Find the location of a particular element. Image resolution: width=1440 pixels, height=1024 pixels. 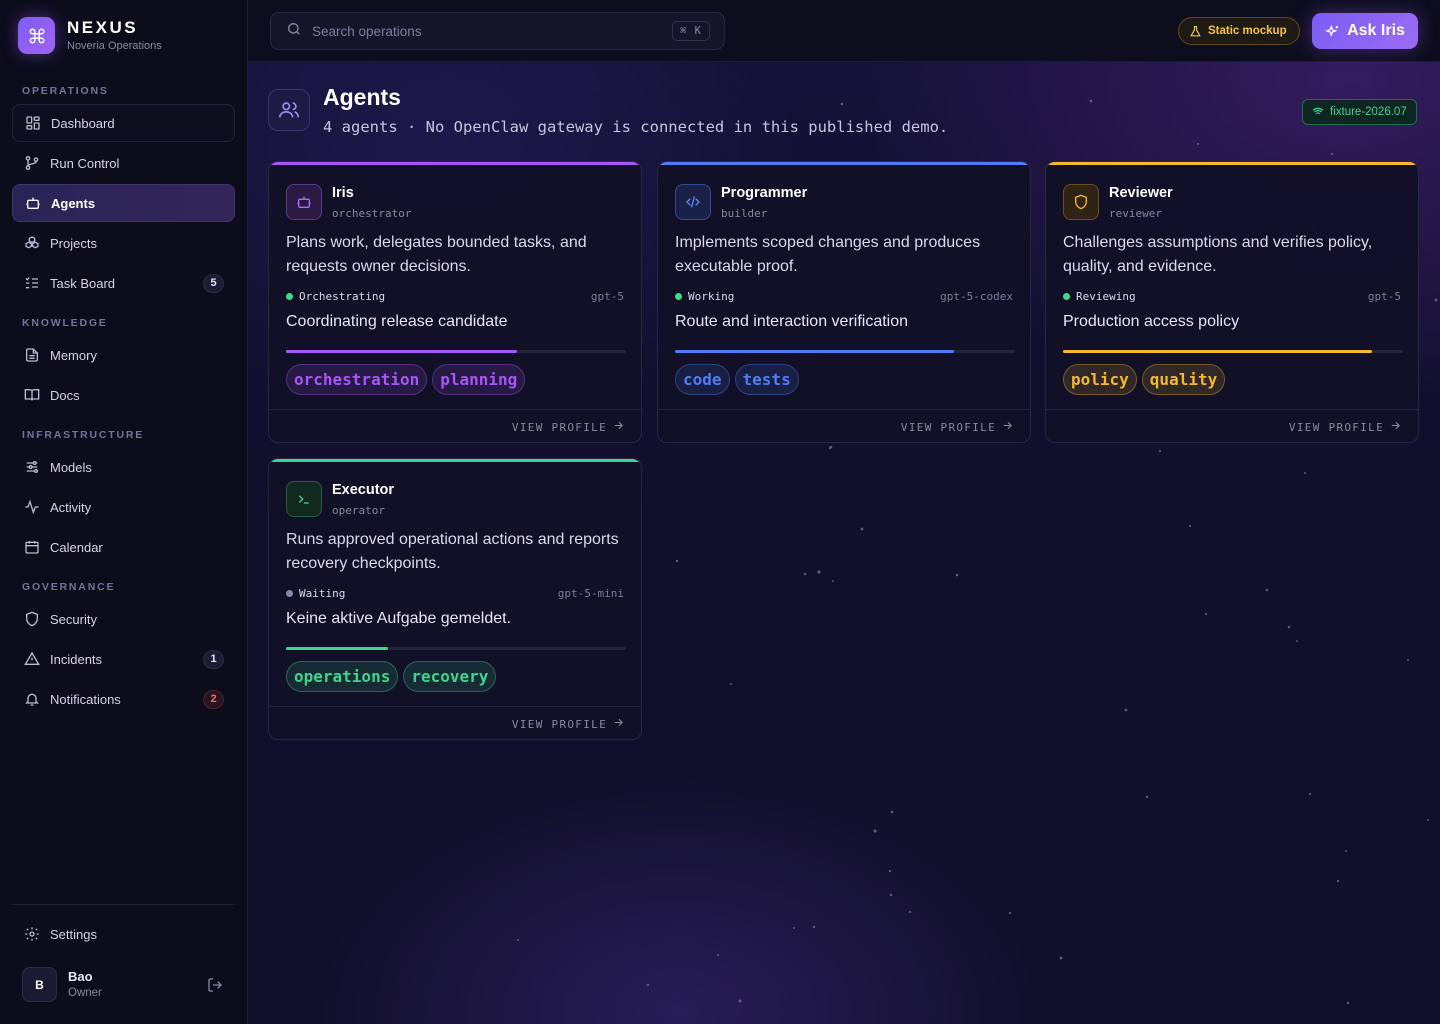

agent-task: Production access policy is located at coordinates (1151, 321).